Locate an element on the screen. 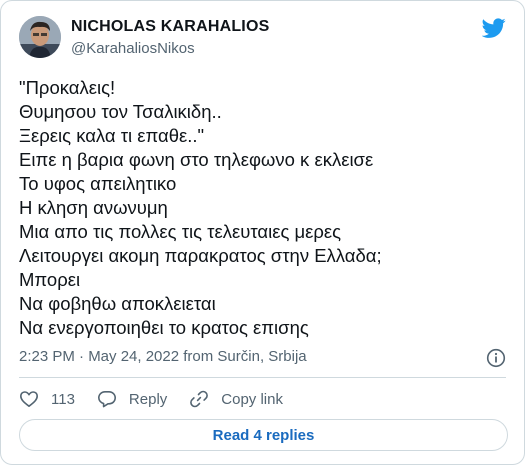 This screenshot has height=465, width=525. tweet-line: Θυμησου τον Τσαλικιδη.. is located at coordinates (120, 111).